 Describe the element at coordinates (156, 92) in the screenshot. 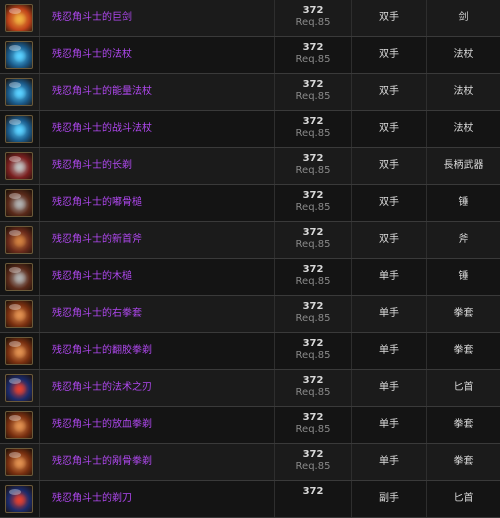

I see `name-cell: 残忍角斗士的能量法杖` at that location.